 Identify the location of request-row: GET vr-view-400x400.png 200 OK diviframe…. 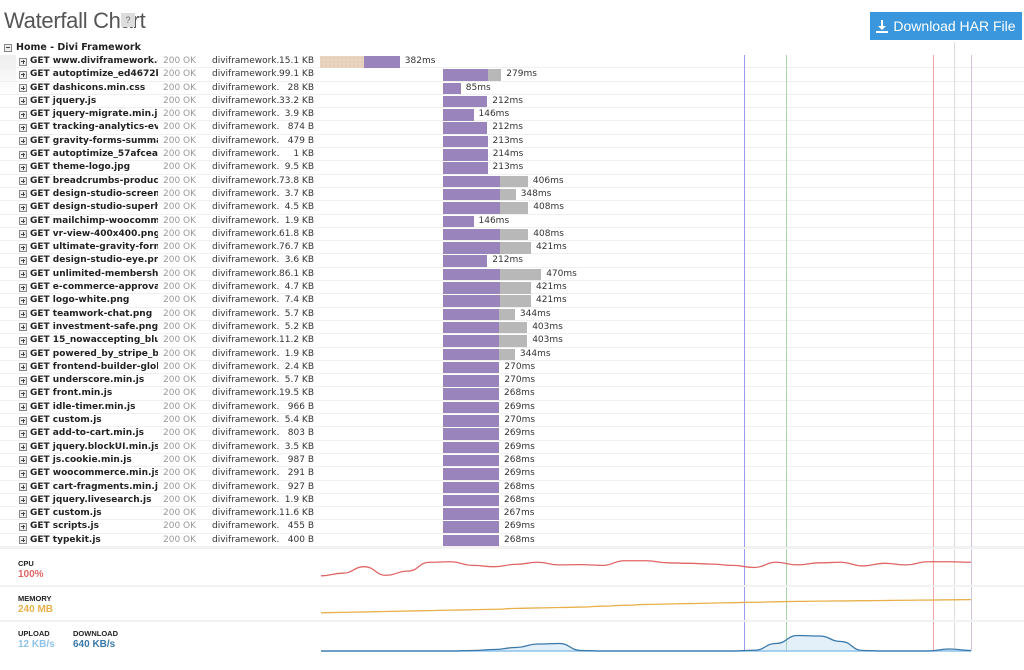
(512, 235).